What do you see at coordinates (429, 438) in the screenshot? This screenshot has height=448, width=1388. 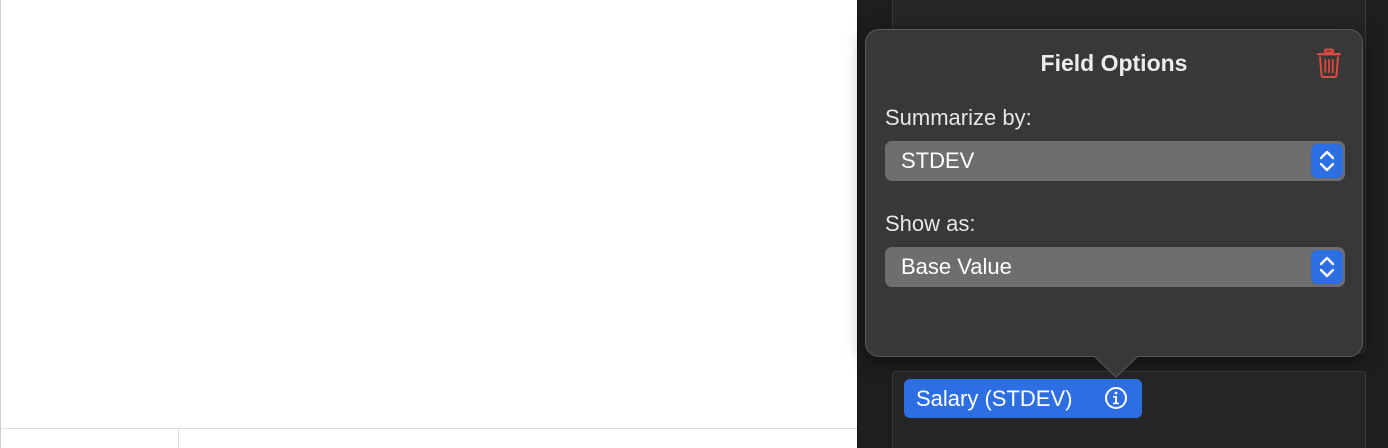 I see `sheet-bottom-row` at bounding box center [429, 438].